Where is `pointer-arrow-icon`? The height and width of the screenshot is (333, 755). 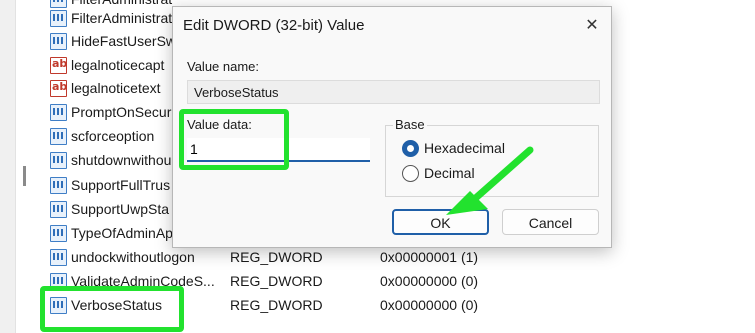
pointer-arrow-icon is located at coordinates (490, 180).